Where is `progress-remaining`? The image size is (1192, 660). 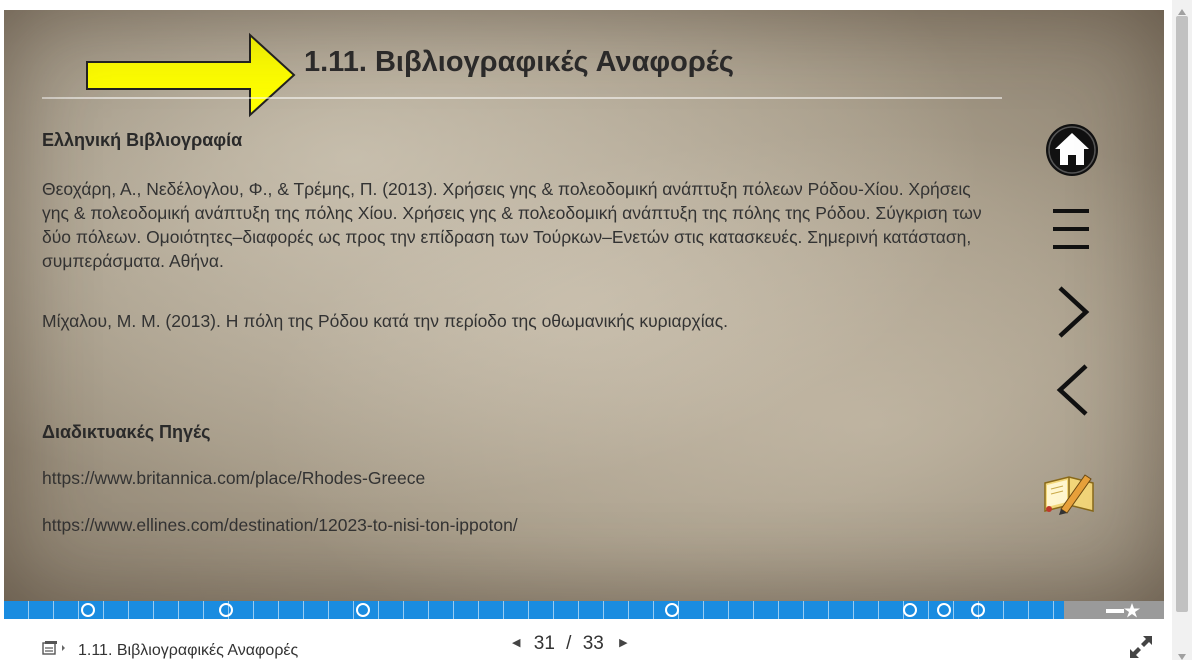
progress-remaining is located at coordinates (1114, 610).